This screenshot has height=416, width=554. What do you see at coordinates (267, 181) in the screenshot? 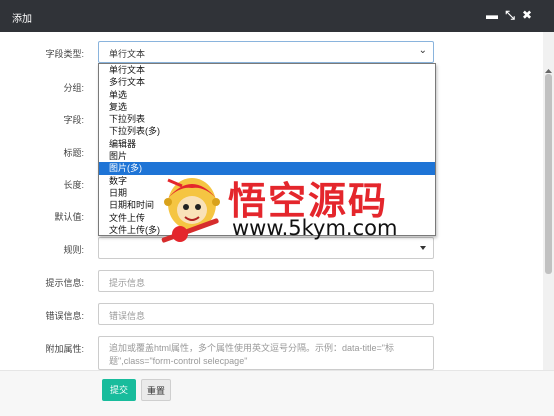
I see `dropdown-option: 数字` at bounding box center [267, 181].